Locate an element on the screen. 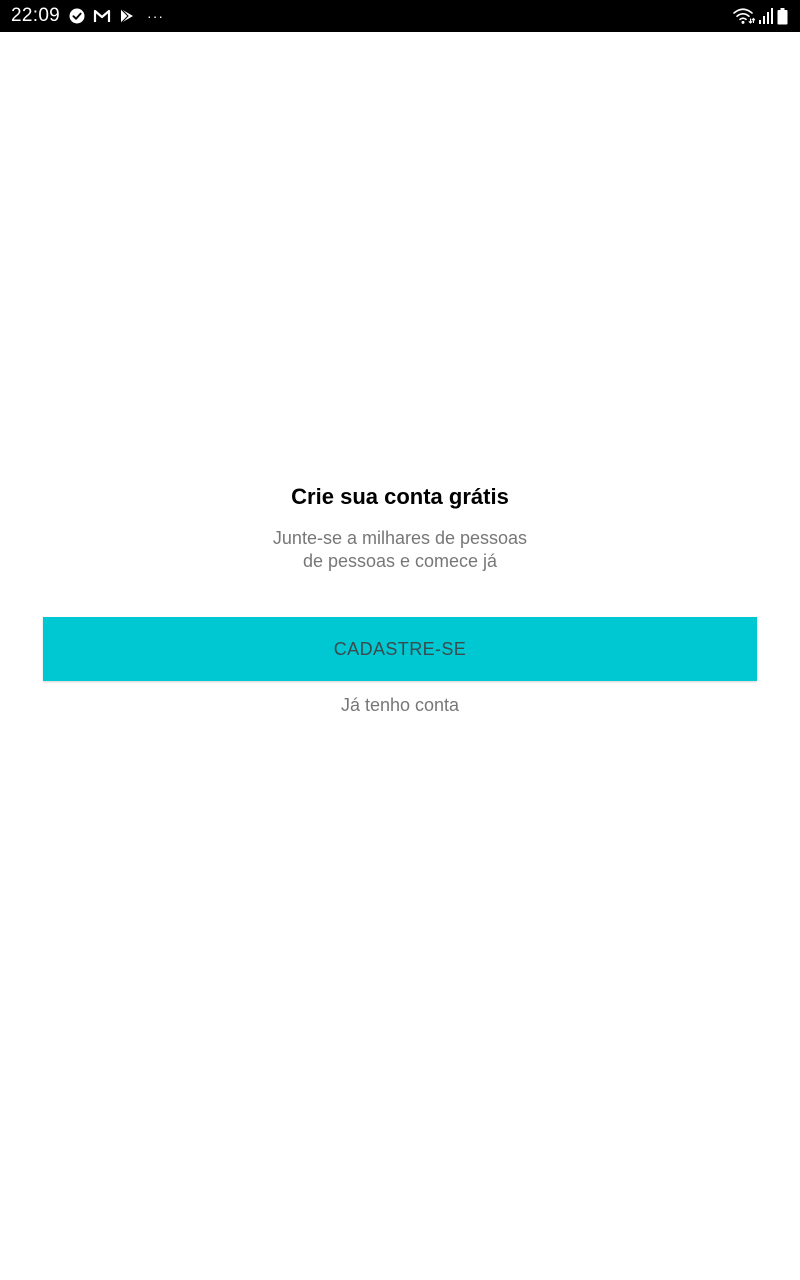 The width and height of the screenshot is (800, 1280). subtitle-line-2: de pessoas e comece já is located at coordinates (400, 561).